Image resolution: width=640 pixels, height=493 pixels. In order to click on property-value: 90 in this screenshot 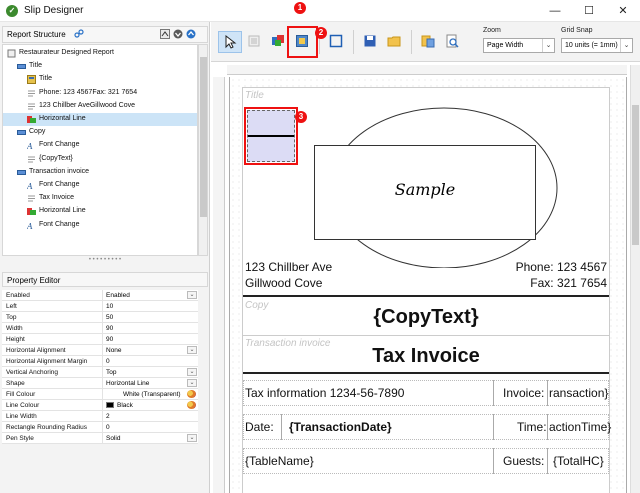, I will do `click(110, 328)`.